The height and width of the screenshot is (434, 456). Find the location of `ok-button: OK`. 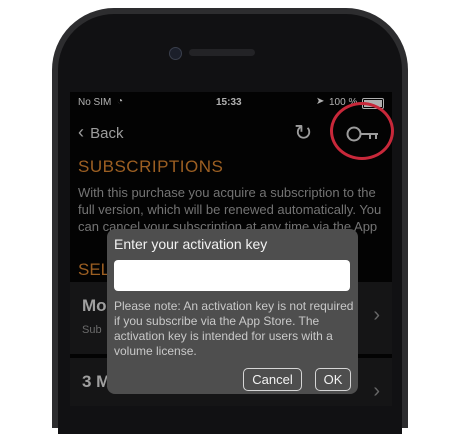

ok-button: OK is located at coordinates (333, 379).